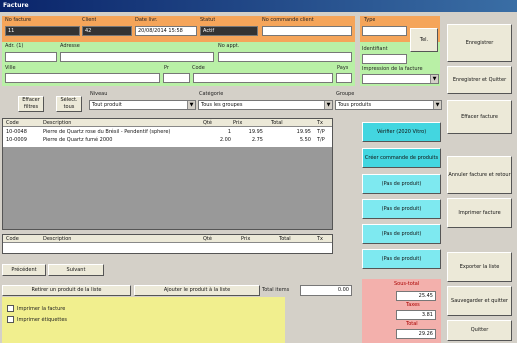 The width and height of the screenshot is (517, 343). Describe the element at coordinates (255, 132) in the screenshot. I see `cell-price: 19.95` at that location.